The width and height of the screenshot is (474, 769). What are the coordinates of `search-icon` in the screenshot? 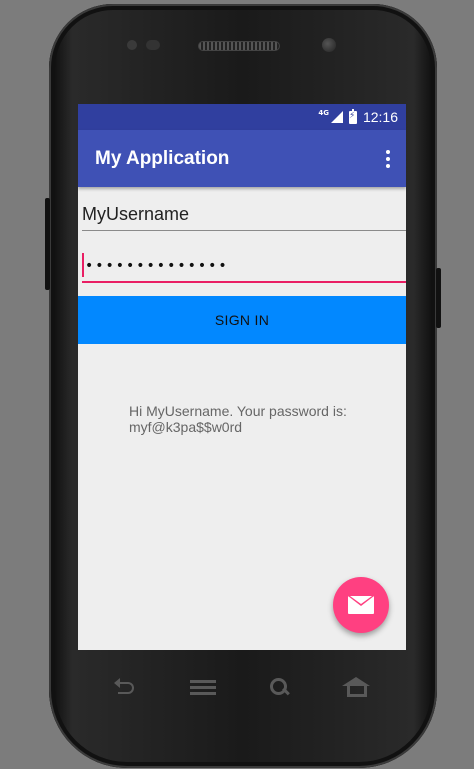 It's located at (282, 687).